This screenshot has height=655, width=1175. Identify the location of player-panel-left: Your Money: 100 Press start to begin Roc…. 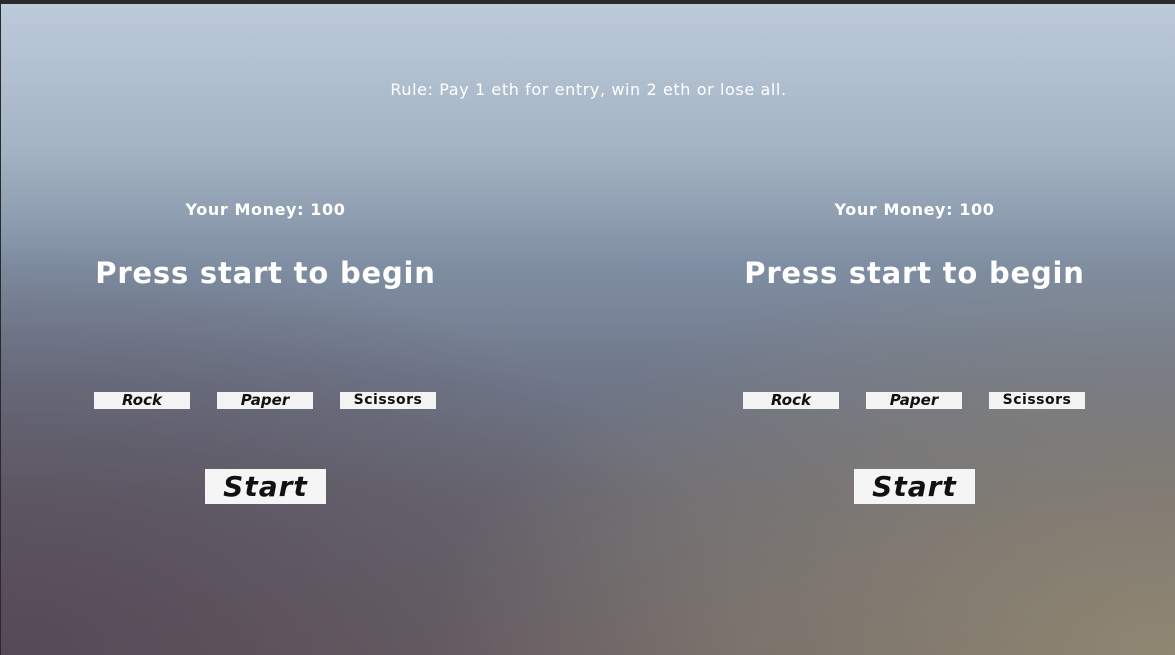
(265, 354).